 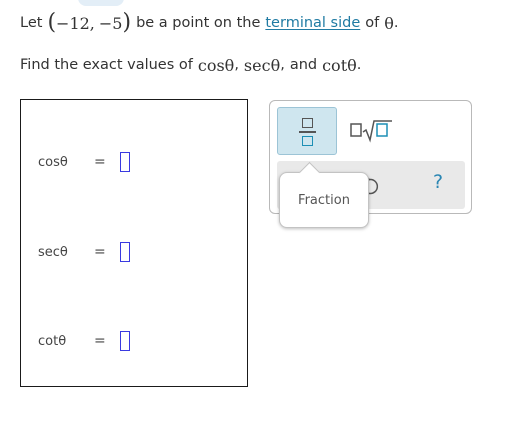 I want to click on close-paren: ), so click(x=127, y=22).